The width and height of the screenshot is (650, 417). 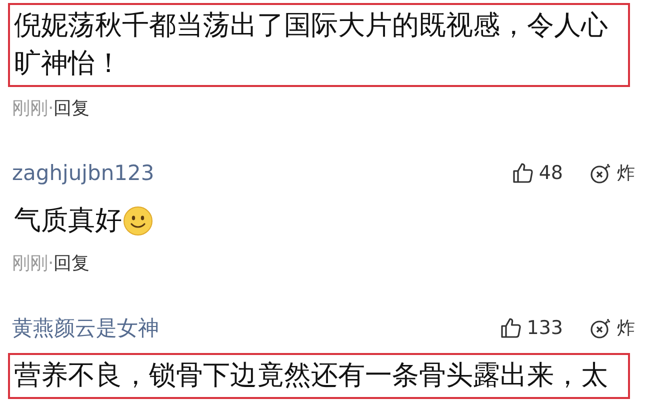 What do you see at coordinates (544, 328) in the screenshot?
I see `like-count: 133` at bounding box center [544, 328].